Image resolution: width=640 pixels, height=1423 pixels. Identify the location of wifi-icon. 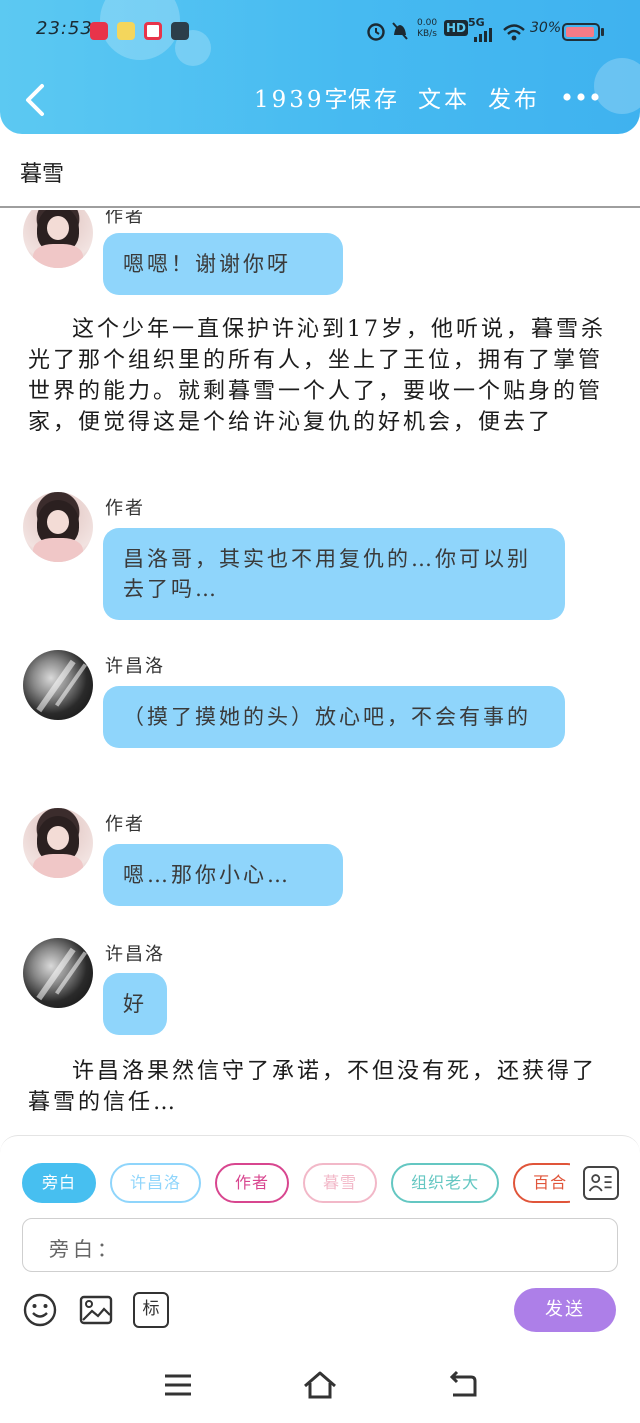
(514, 32).